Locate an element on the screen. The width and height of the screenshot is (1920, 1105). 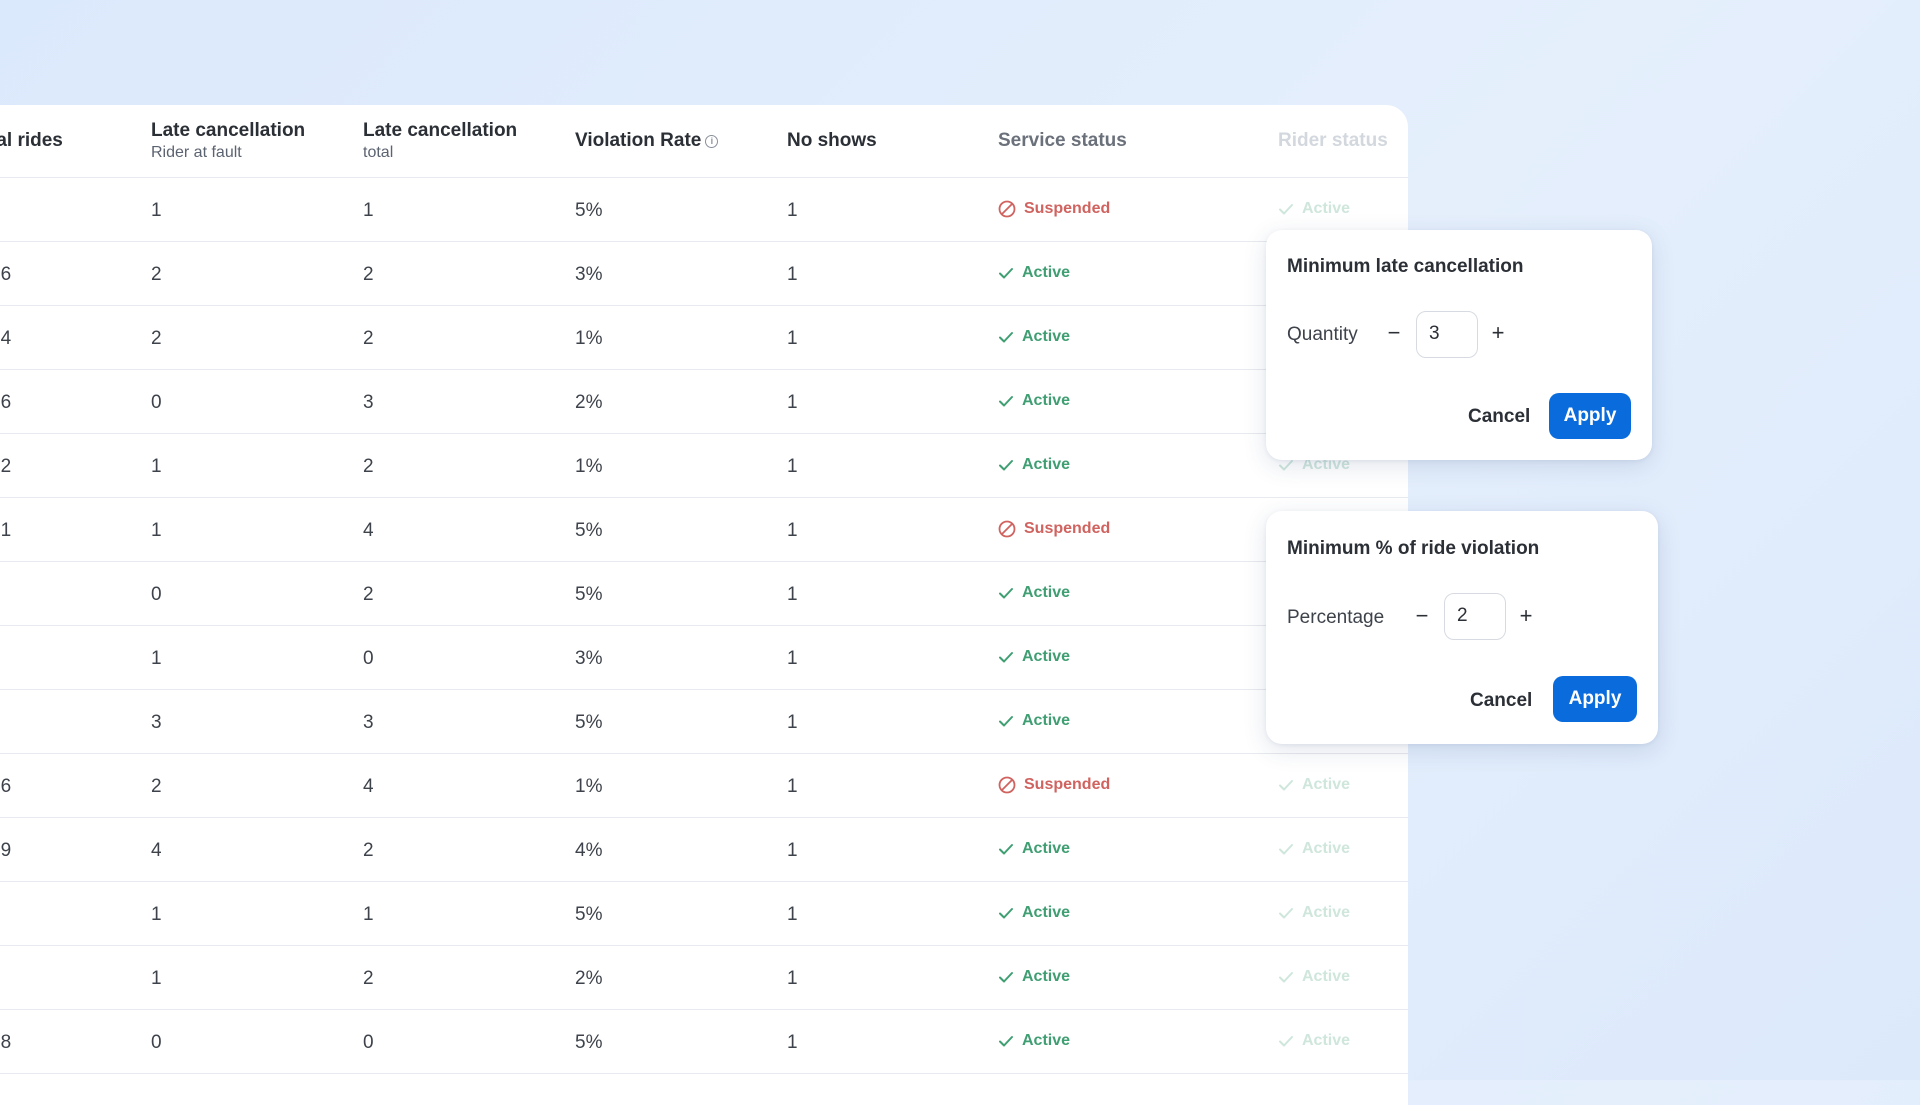
cell-violation-rate: 4% is located at coordinates (589, 850).